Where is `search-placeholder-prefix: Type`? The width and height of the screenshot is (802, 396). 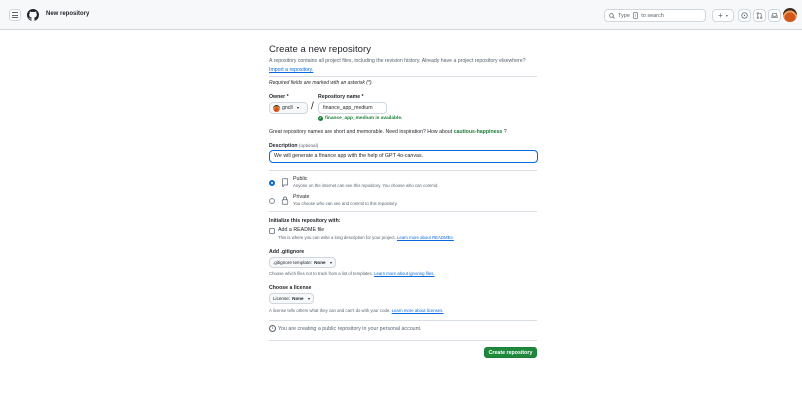 search-placeholder-prefix: Type is located at coordinates (624, 15).